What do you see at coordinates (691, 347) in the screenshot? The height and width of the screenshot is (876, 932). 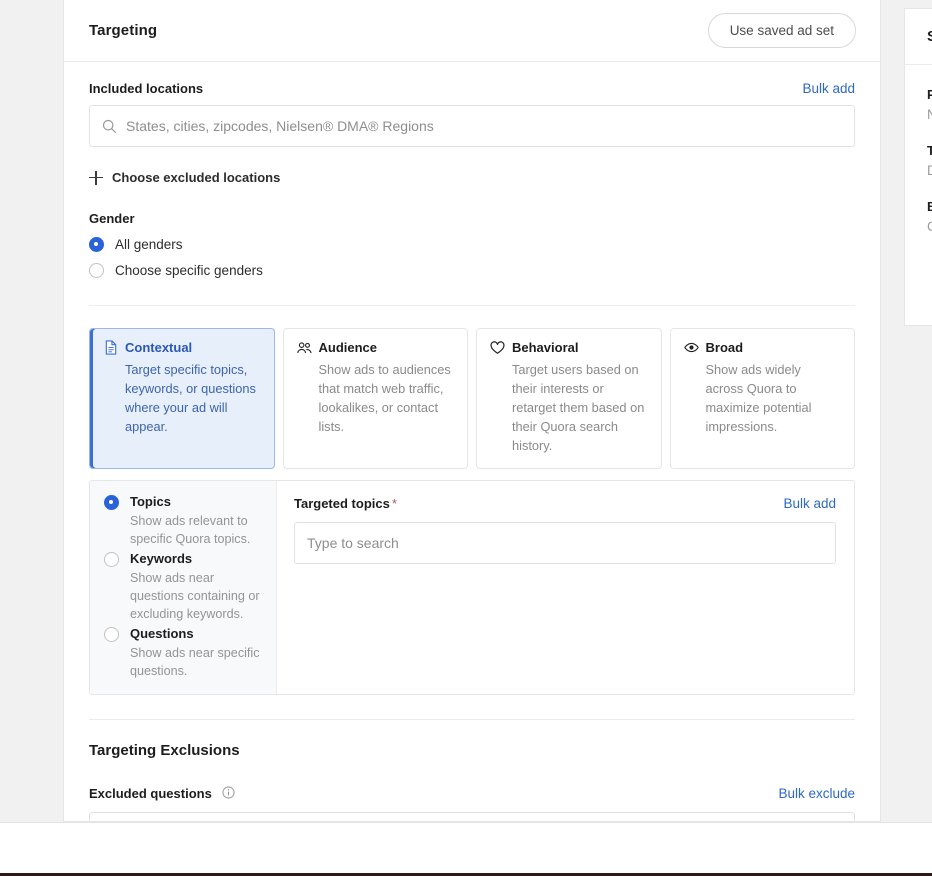 I see `eye-icon` at bounding box center [691, 347].